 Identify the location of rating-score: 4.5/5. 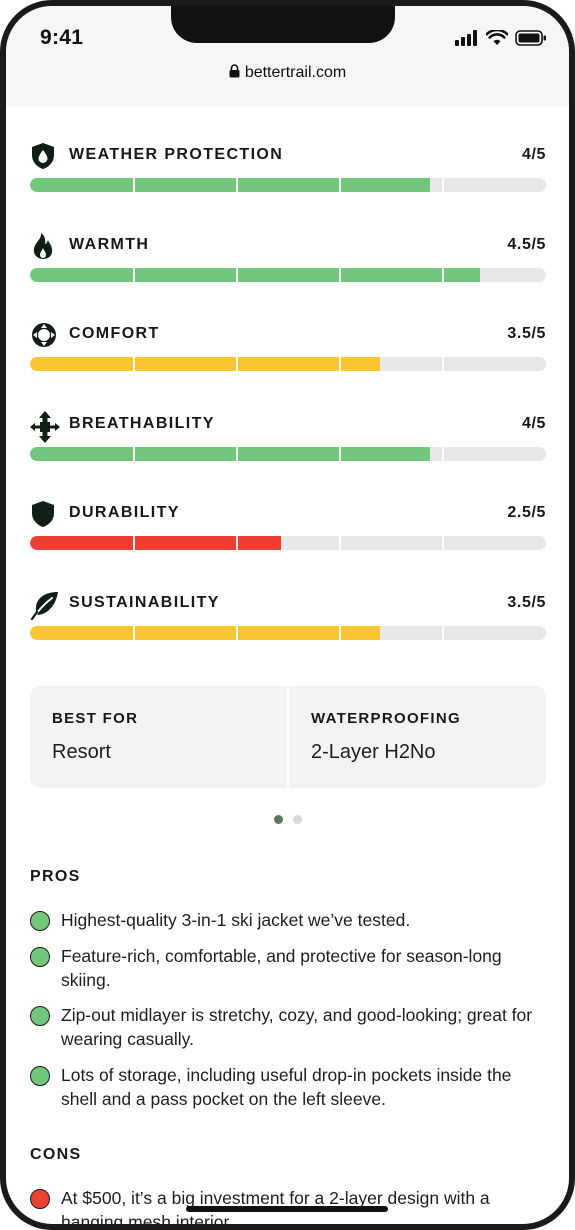
(526, 244).